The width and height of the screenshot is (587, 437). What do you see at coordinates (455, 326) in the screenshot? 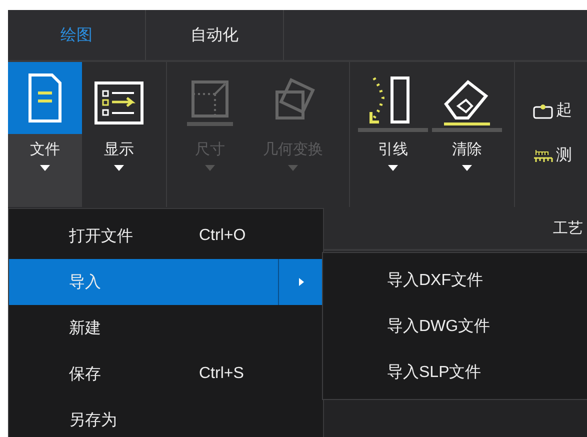
I see `menu-item: 导入DWG文件` at bounding box center [455, 326].